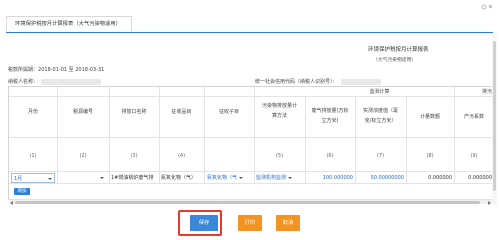  What do you see at coordinates (330, 111) in the screenshot?
I see `header-exhaust-volume-line1: 废气排放量(万标` at bounding box center [330, 111].